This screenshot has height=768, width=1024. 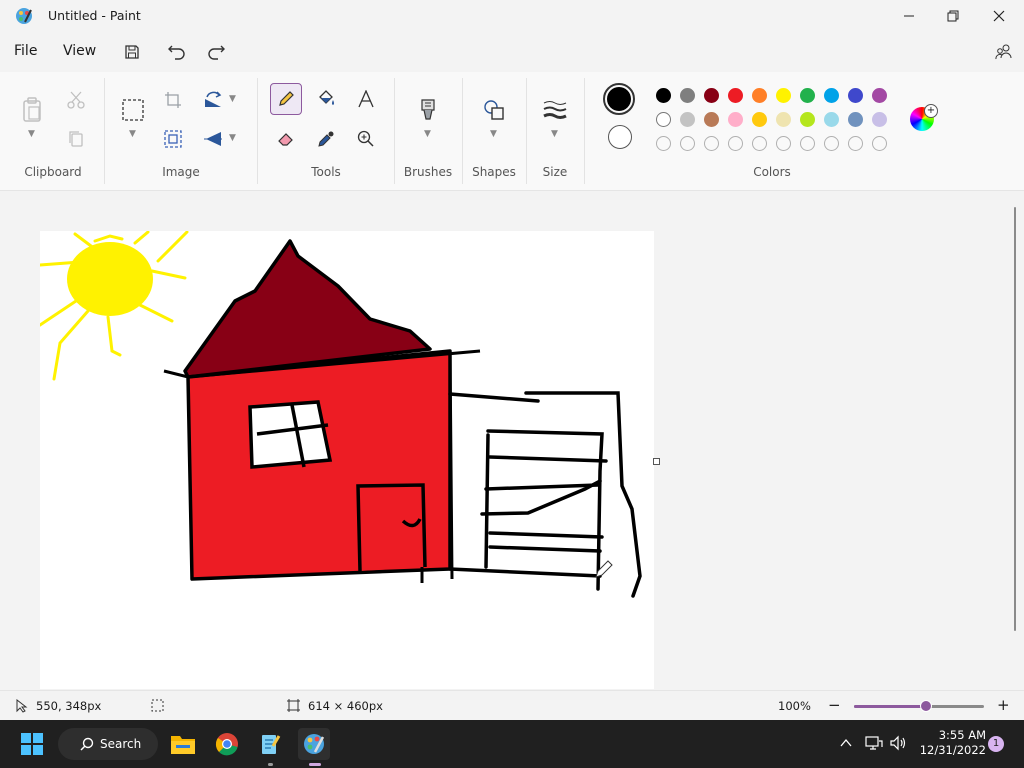 I want to click on zoom-out-button: −, so click(x=834, y=705).